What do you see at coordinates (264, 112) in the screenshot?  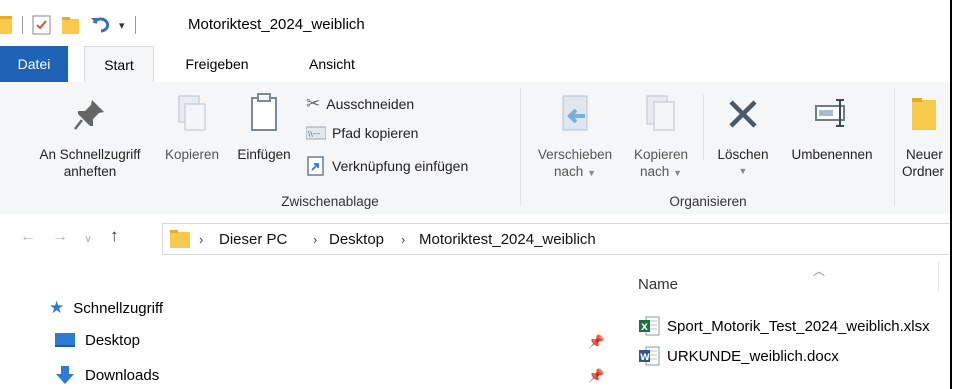 I see `clipboard-icon` at bounding box center [264, 112].